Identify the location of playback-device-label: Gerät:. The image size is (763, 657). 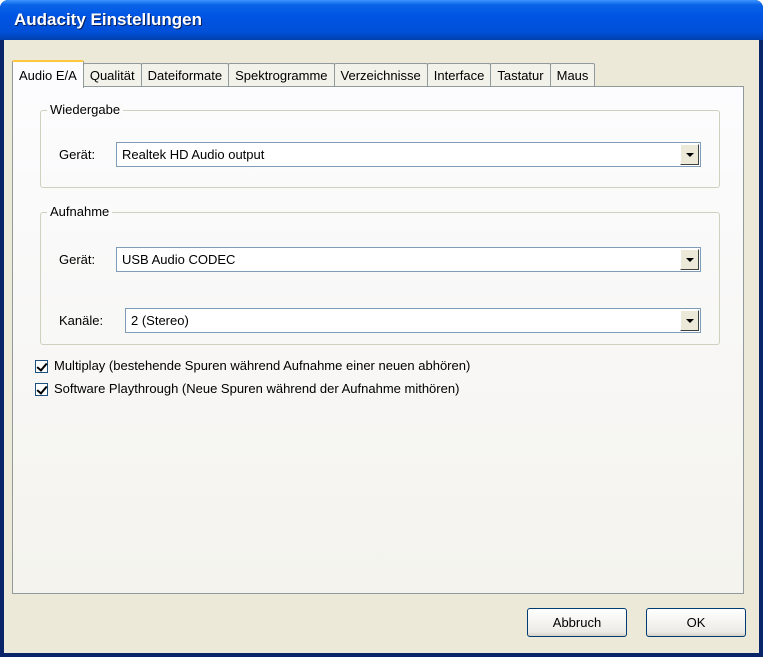
(77, 154).